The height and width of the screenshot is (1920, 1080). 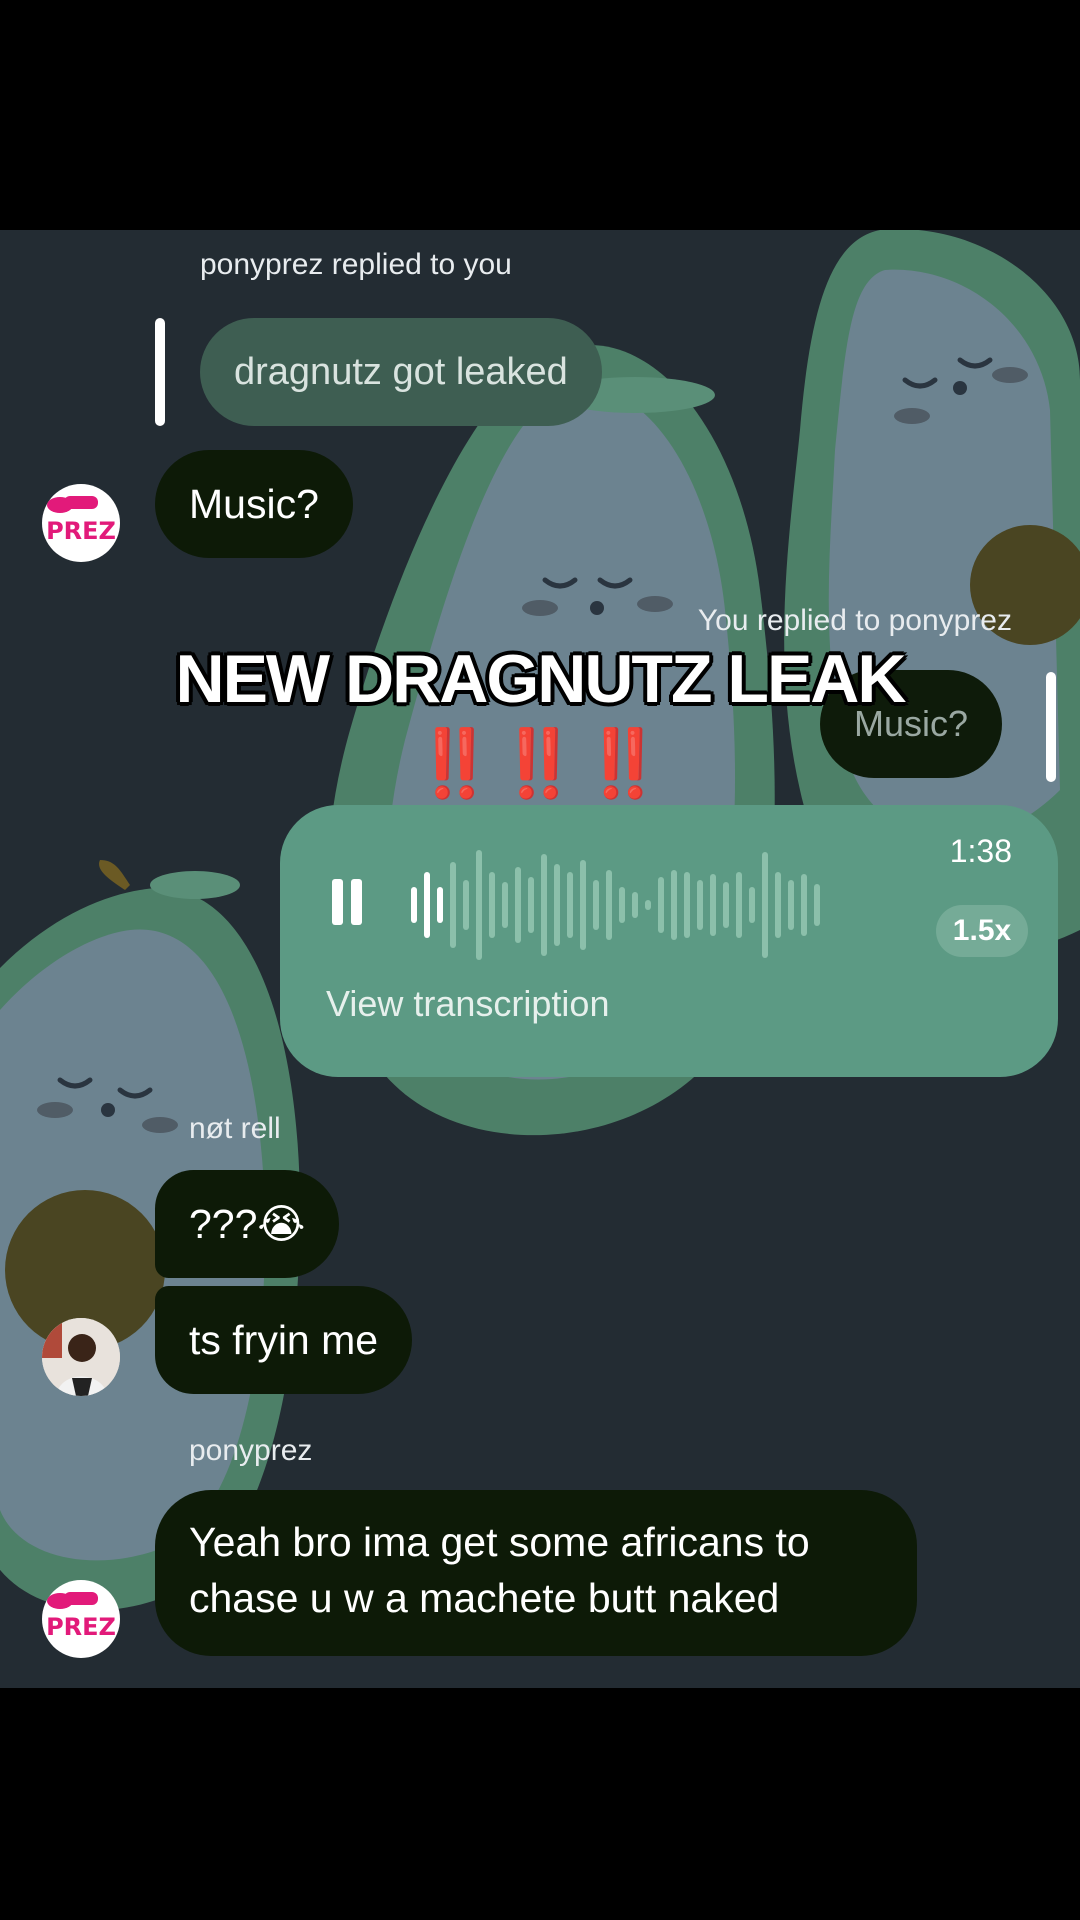 I want to click on message-bubble: Music?, so click(x=254, y=504).